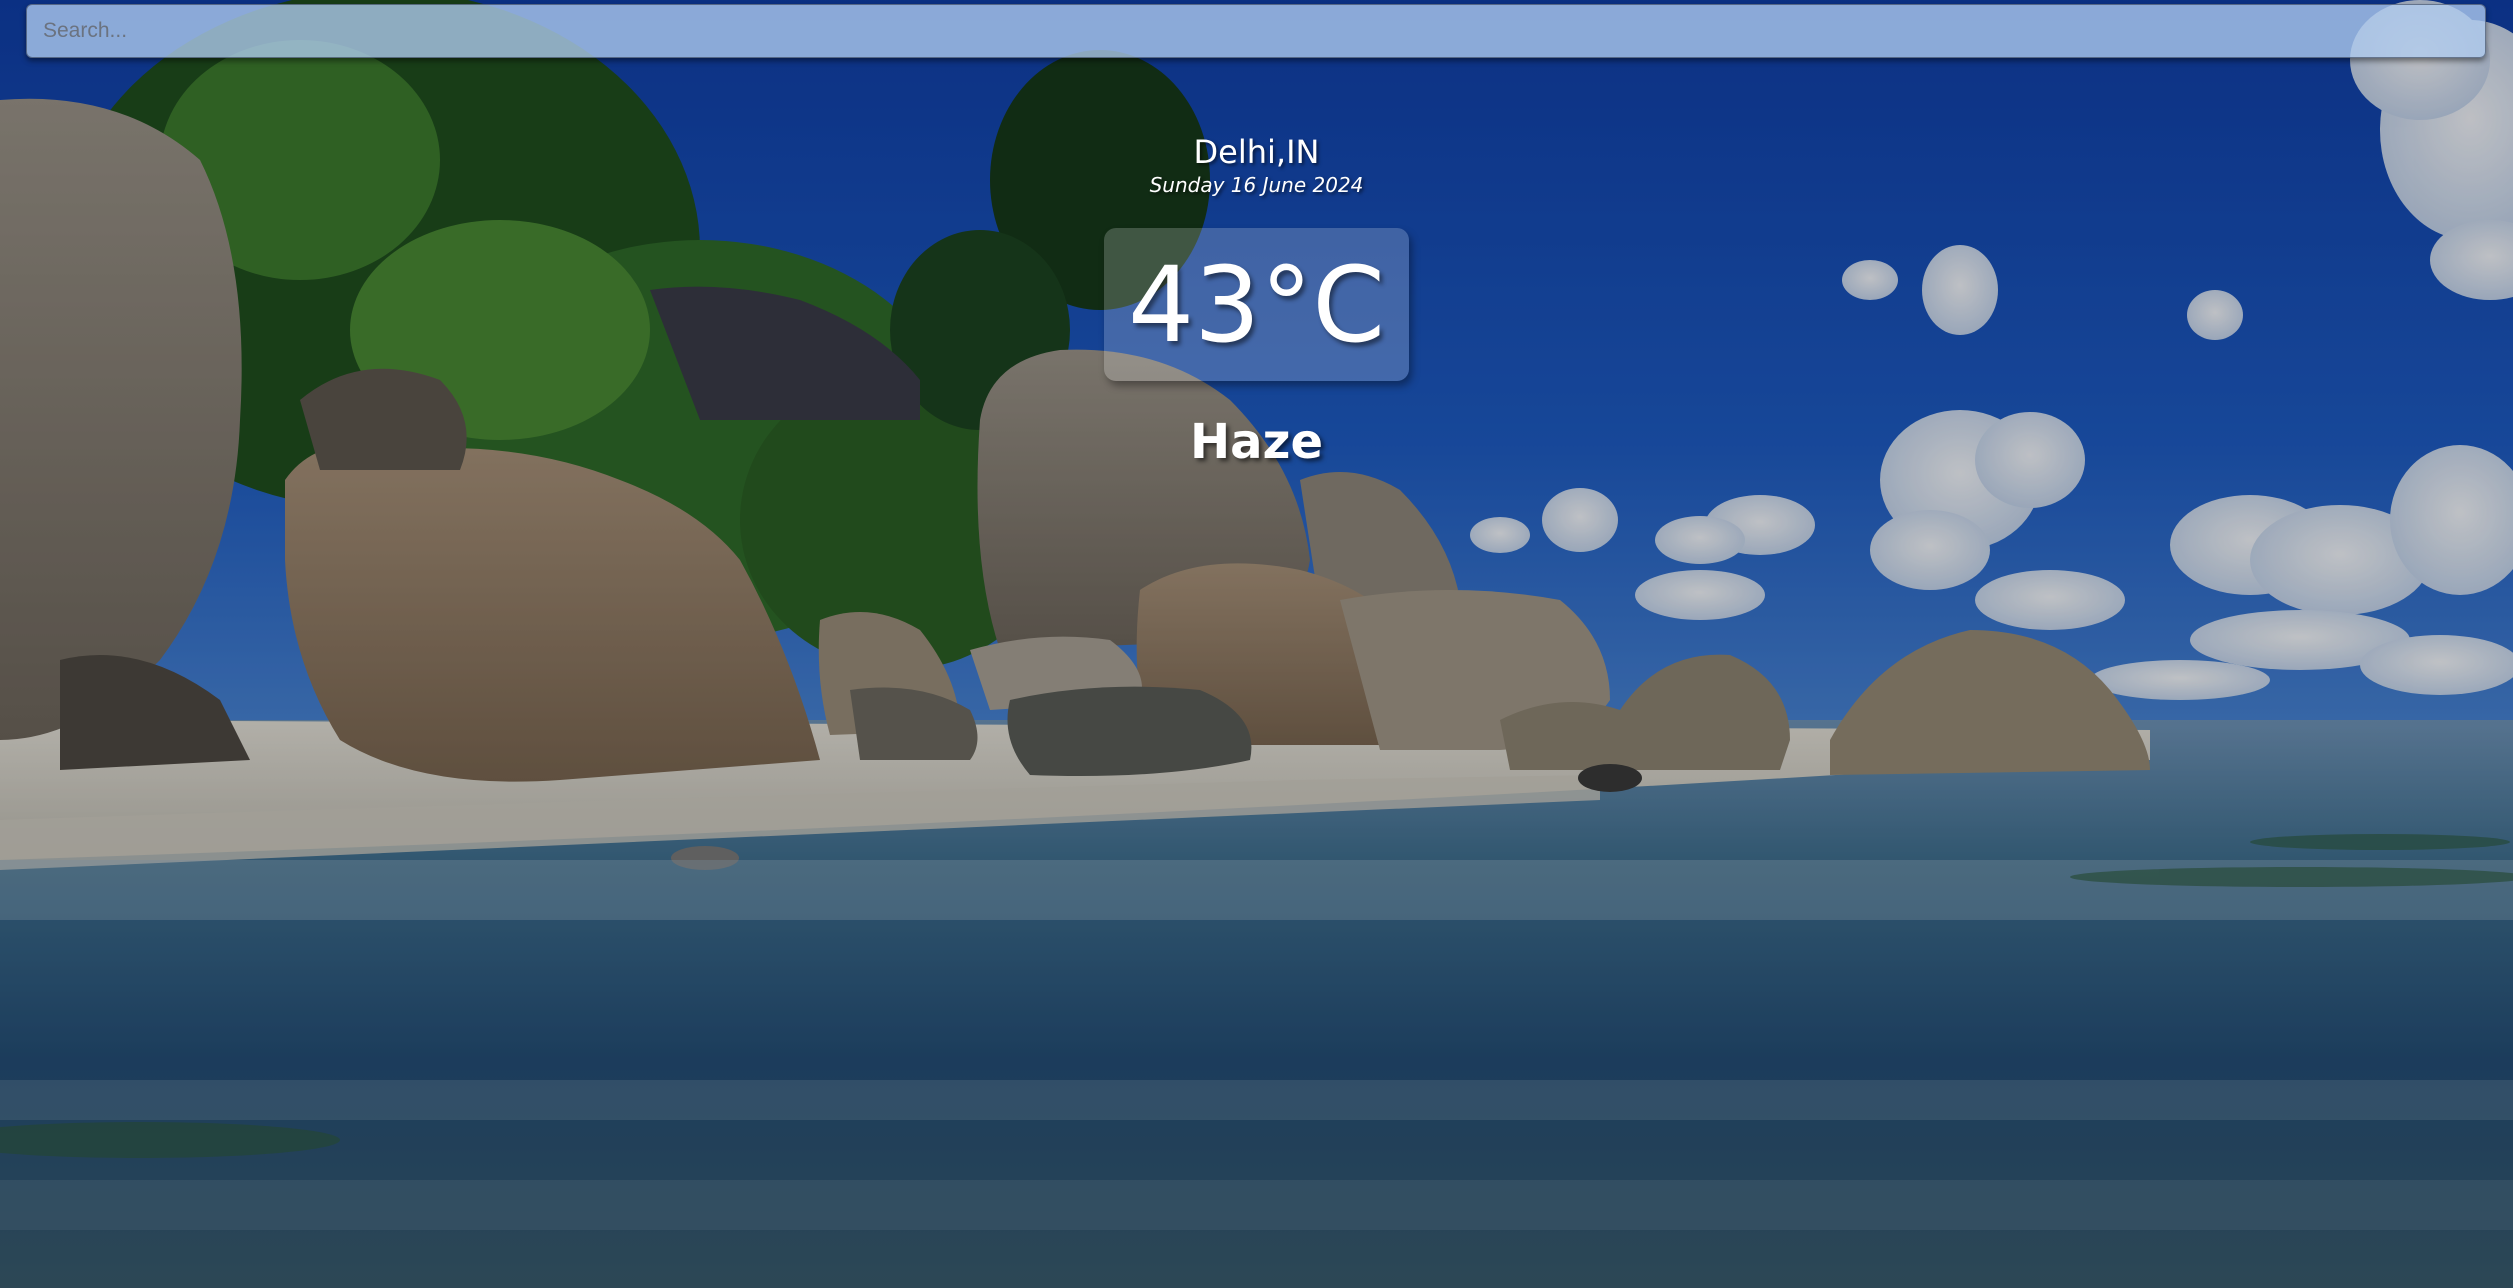 The height and width of the screenshot is (1288, 2513). Describe the element at coordinates (1256, 185) in the screenshot. I see `current-date: Sunday 16 June 2024` at that location.